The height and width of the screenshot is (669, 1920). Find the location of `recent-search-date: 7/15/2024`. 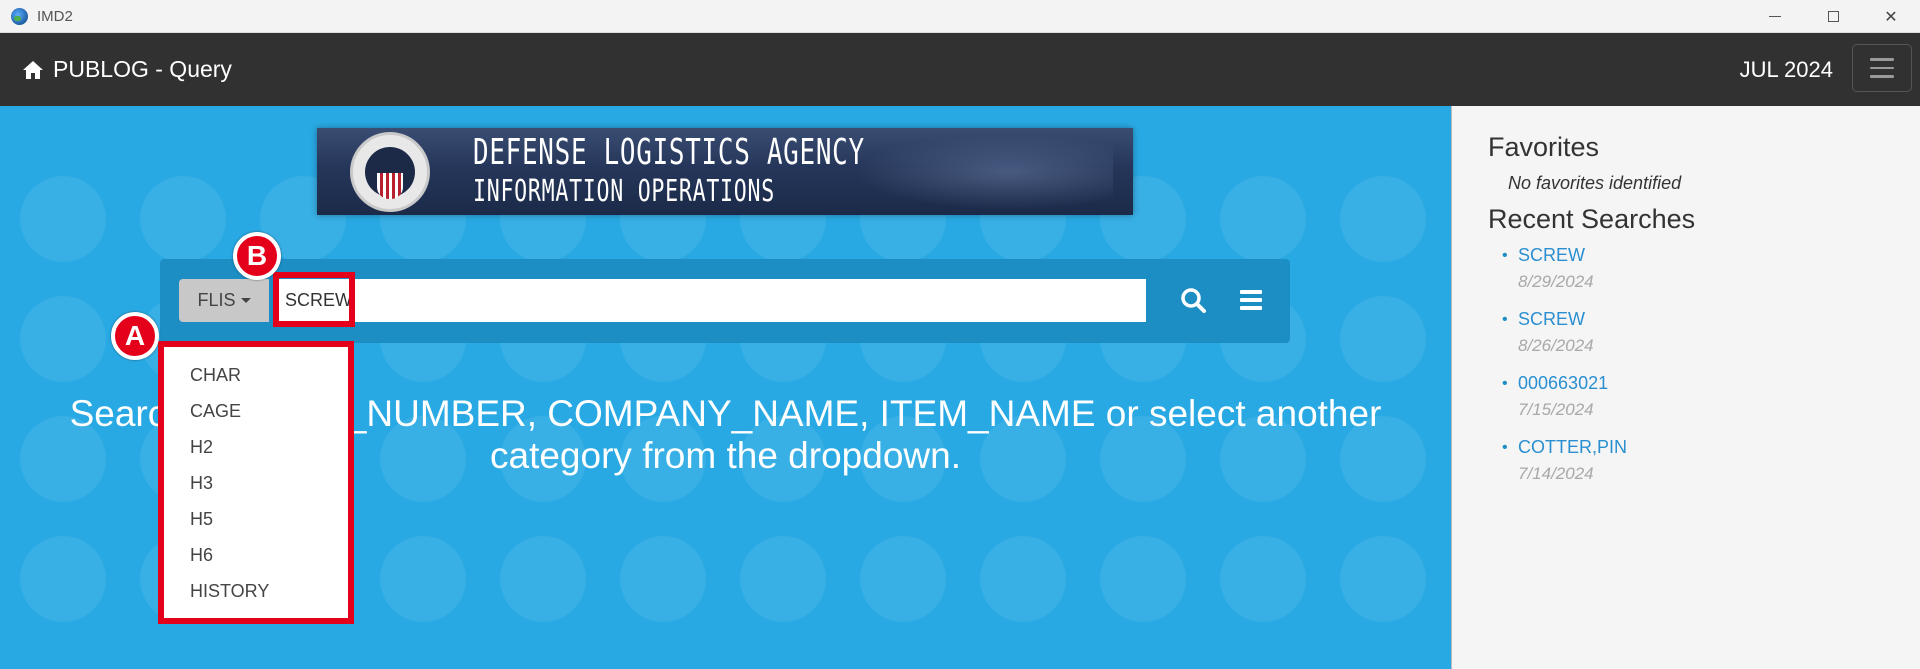

recent-search-date: 7/15/2024 is located at coordinates (1556, 409).